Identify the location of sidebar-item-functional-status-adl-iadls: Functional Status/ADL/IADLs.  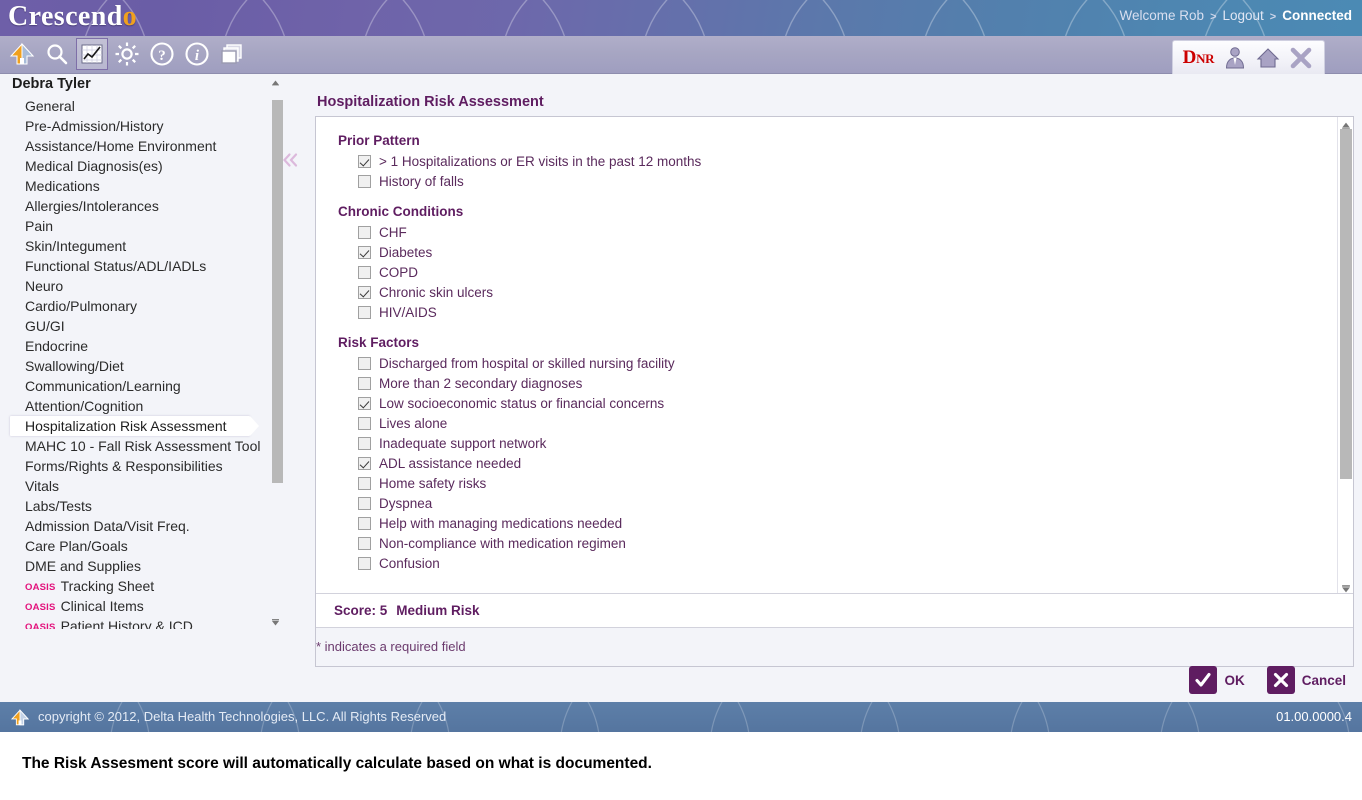
(134, 266).